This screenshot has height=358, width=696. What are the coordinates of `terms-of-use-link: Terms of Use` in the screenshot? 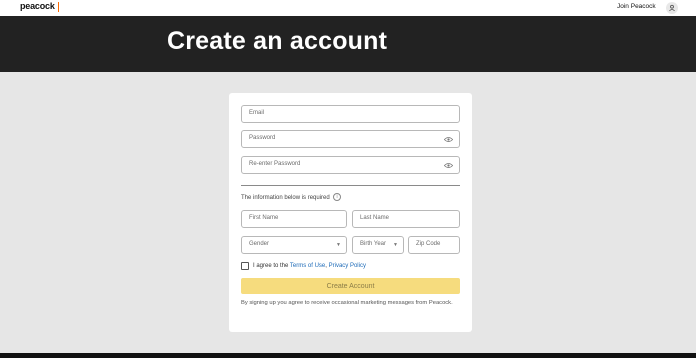 It's located at (307, 266).